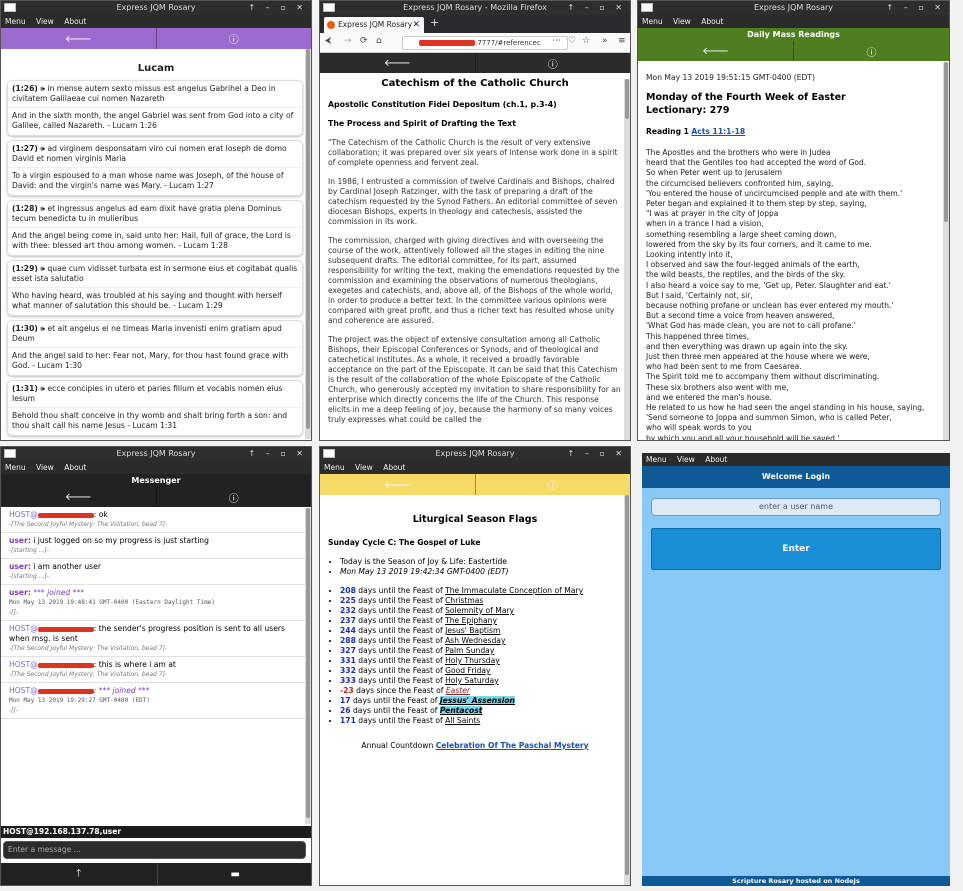 The height and width of the screenshot is (891, 963). What do you see at coordinates (79, 874) in the screenshot?
I see `send-button: 🡑` at bounding box center [79, 874].